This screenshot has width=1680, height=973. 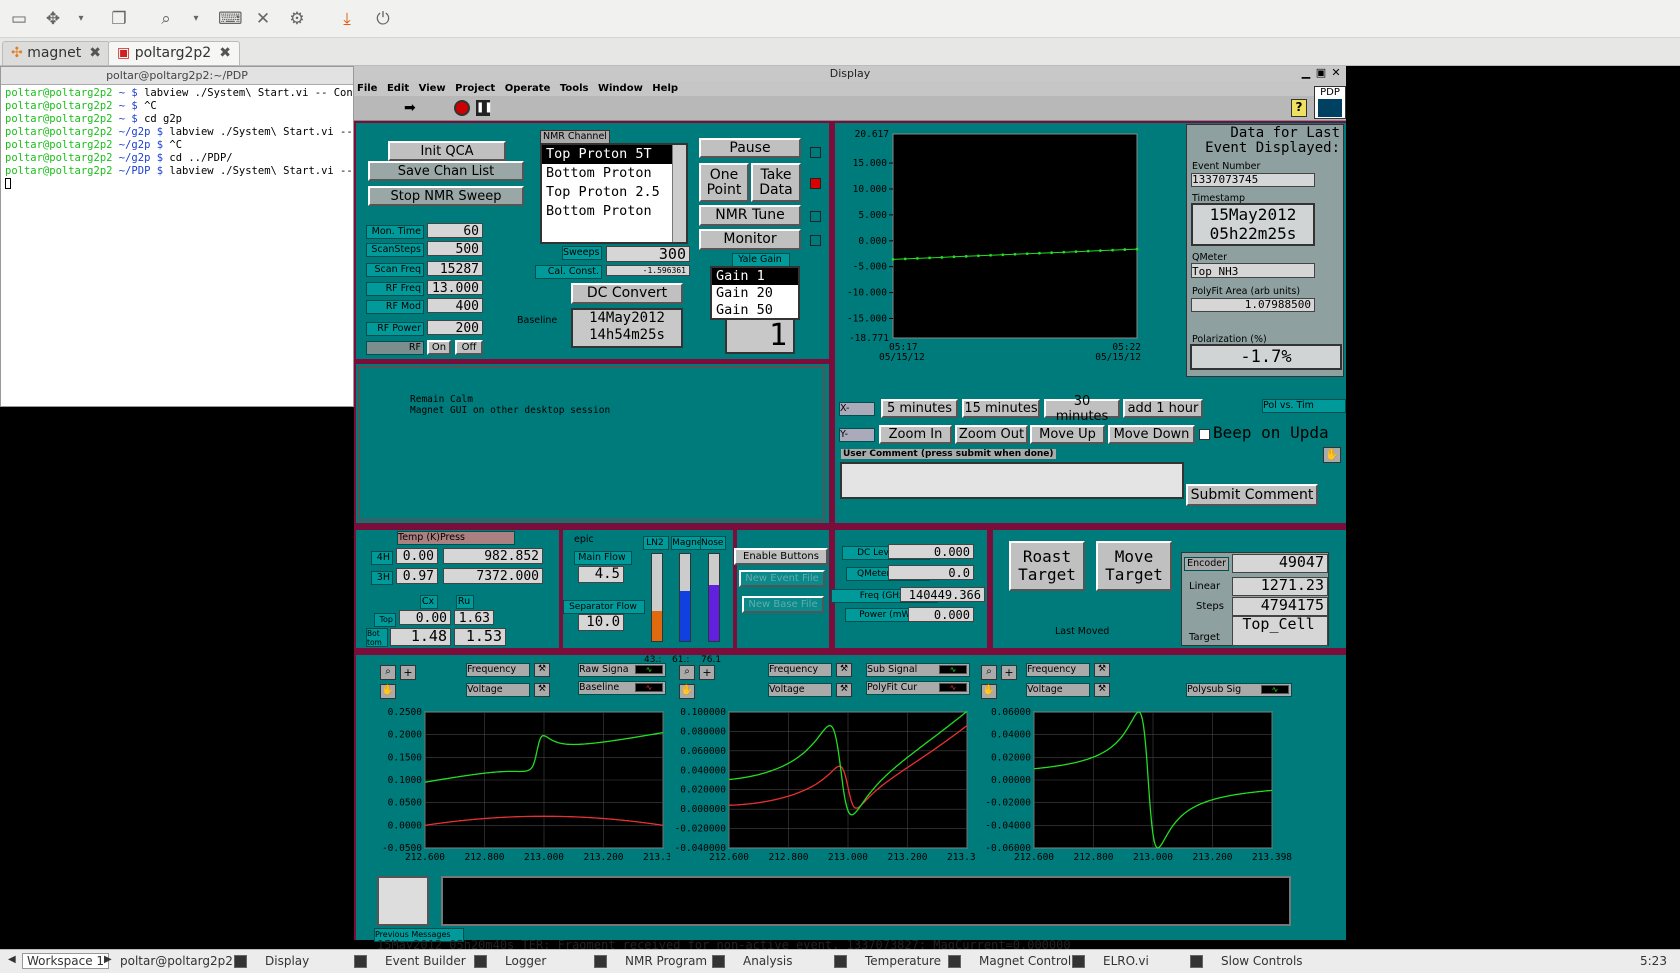 I want to click on stop-nmr-sweep-button: Stop NMR Sweep, so click(x=446, y=196).